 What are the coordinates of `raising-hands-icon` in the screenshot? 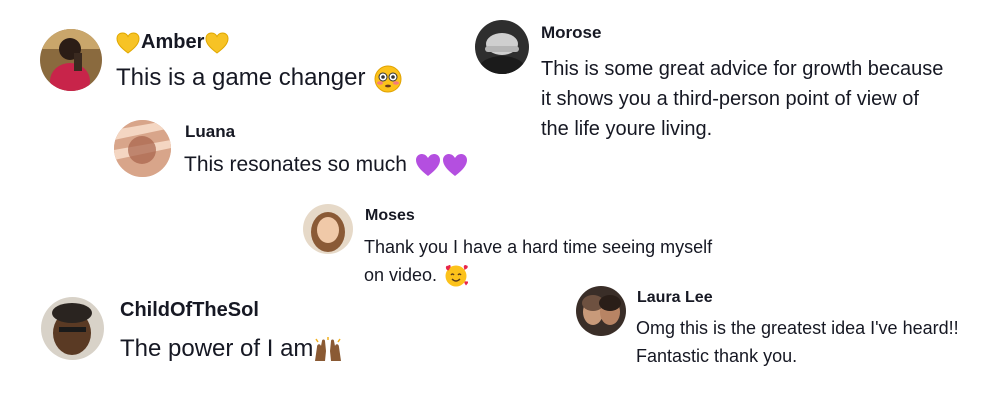 It's located at (328, 349).